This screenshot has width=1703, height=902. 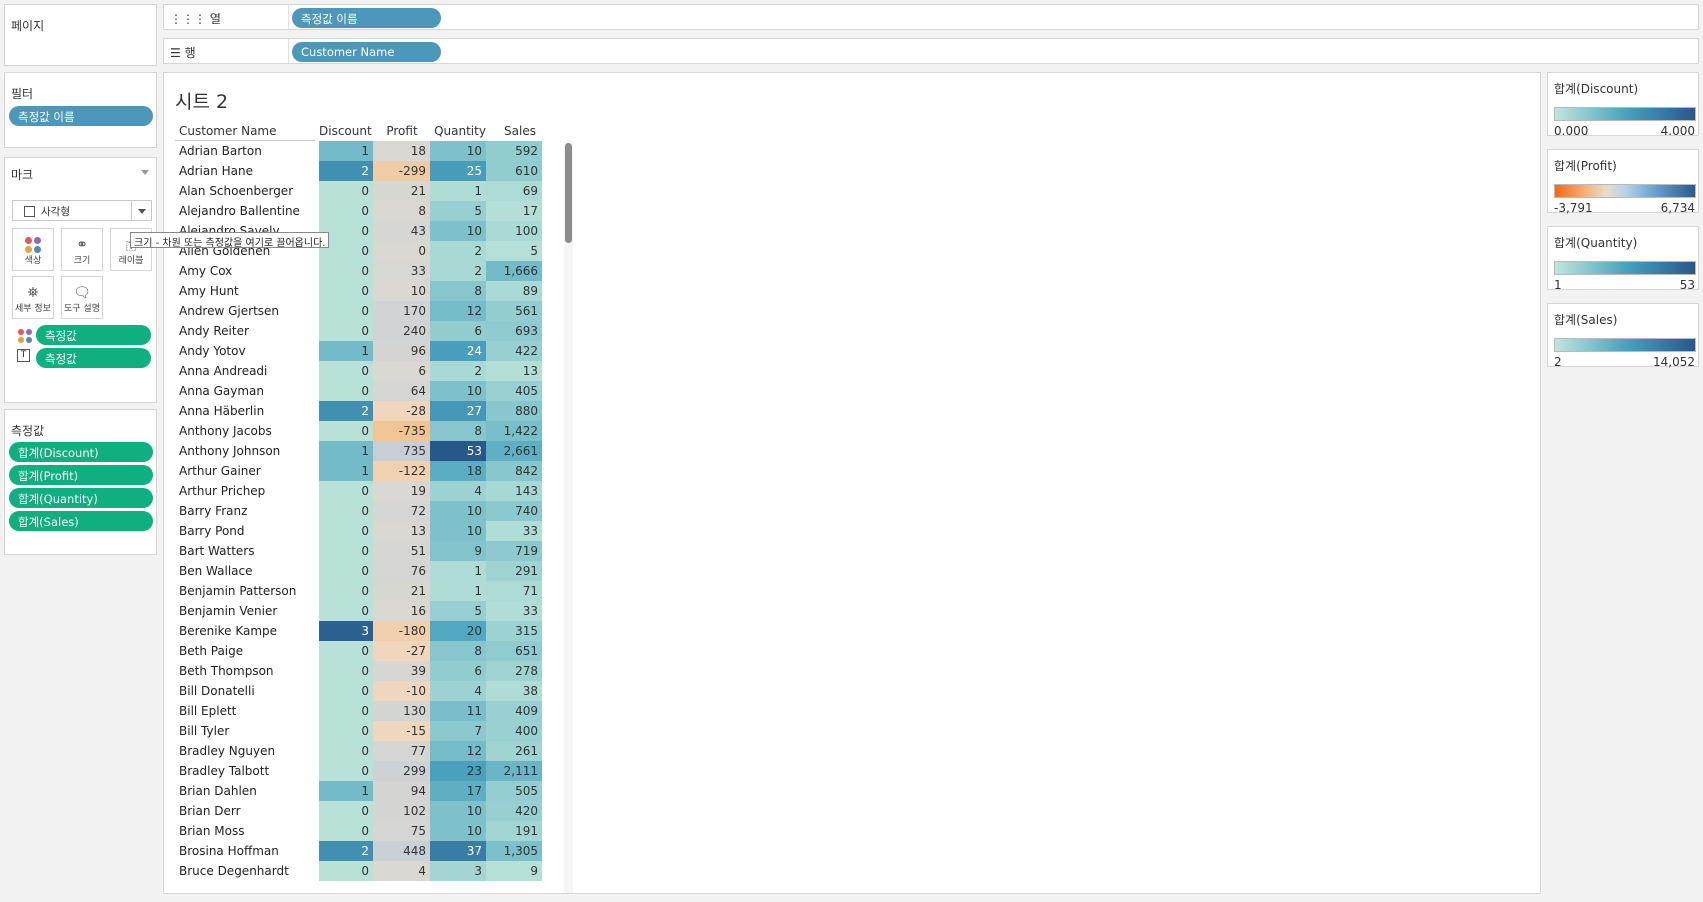 I want to click on customer-name-cell: Anna Andreadi, so click(x=223, y=371).